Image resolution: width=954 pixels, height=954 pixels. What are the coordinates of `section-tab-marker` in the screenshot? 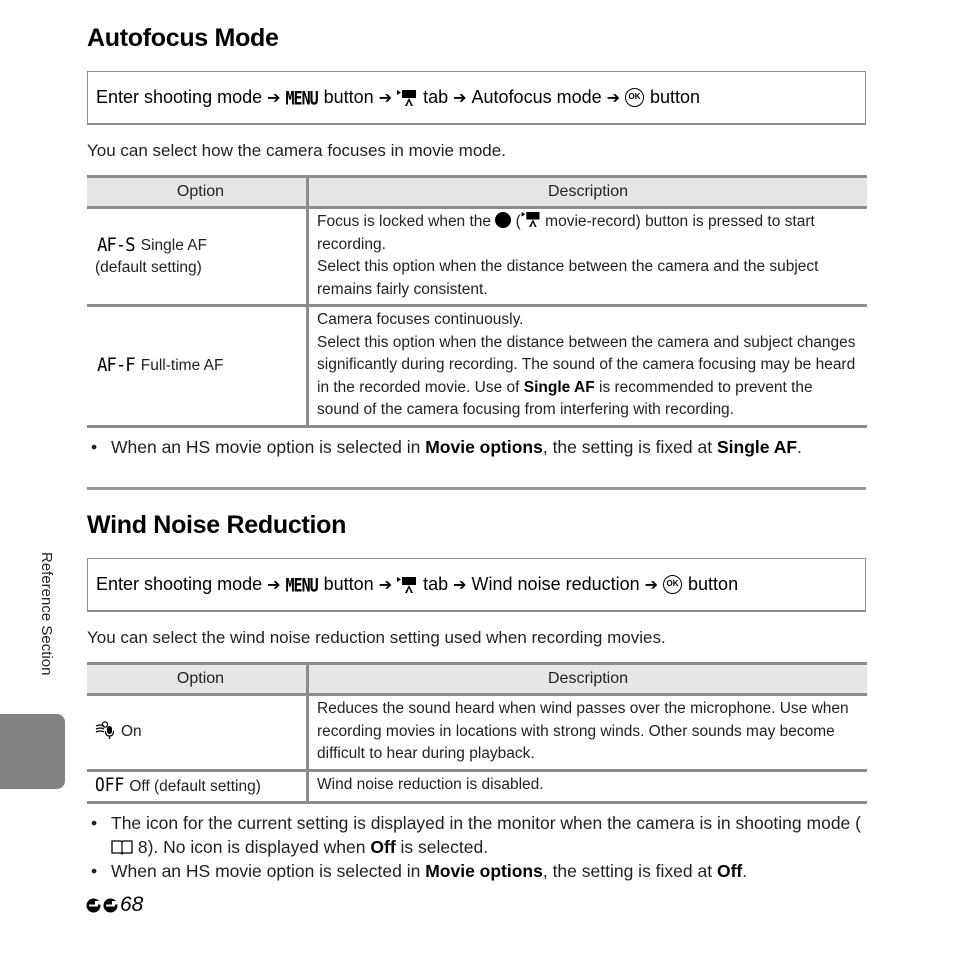 It's located at (32, 751).